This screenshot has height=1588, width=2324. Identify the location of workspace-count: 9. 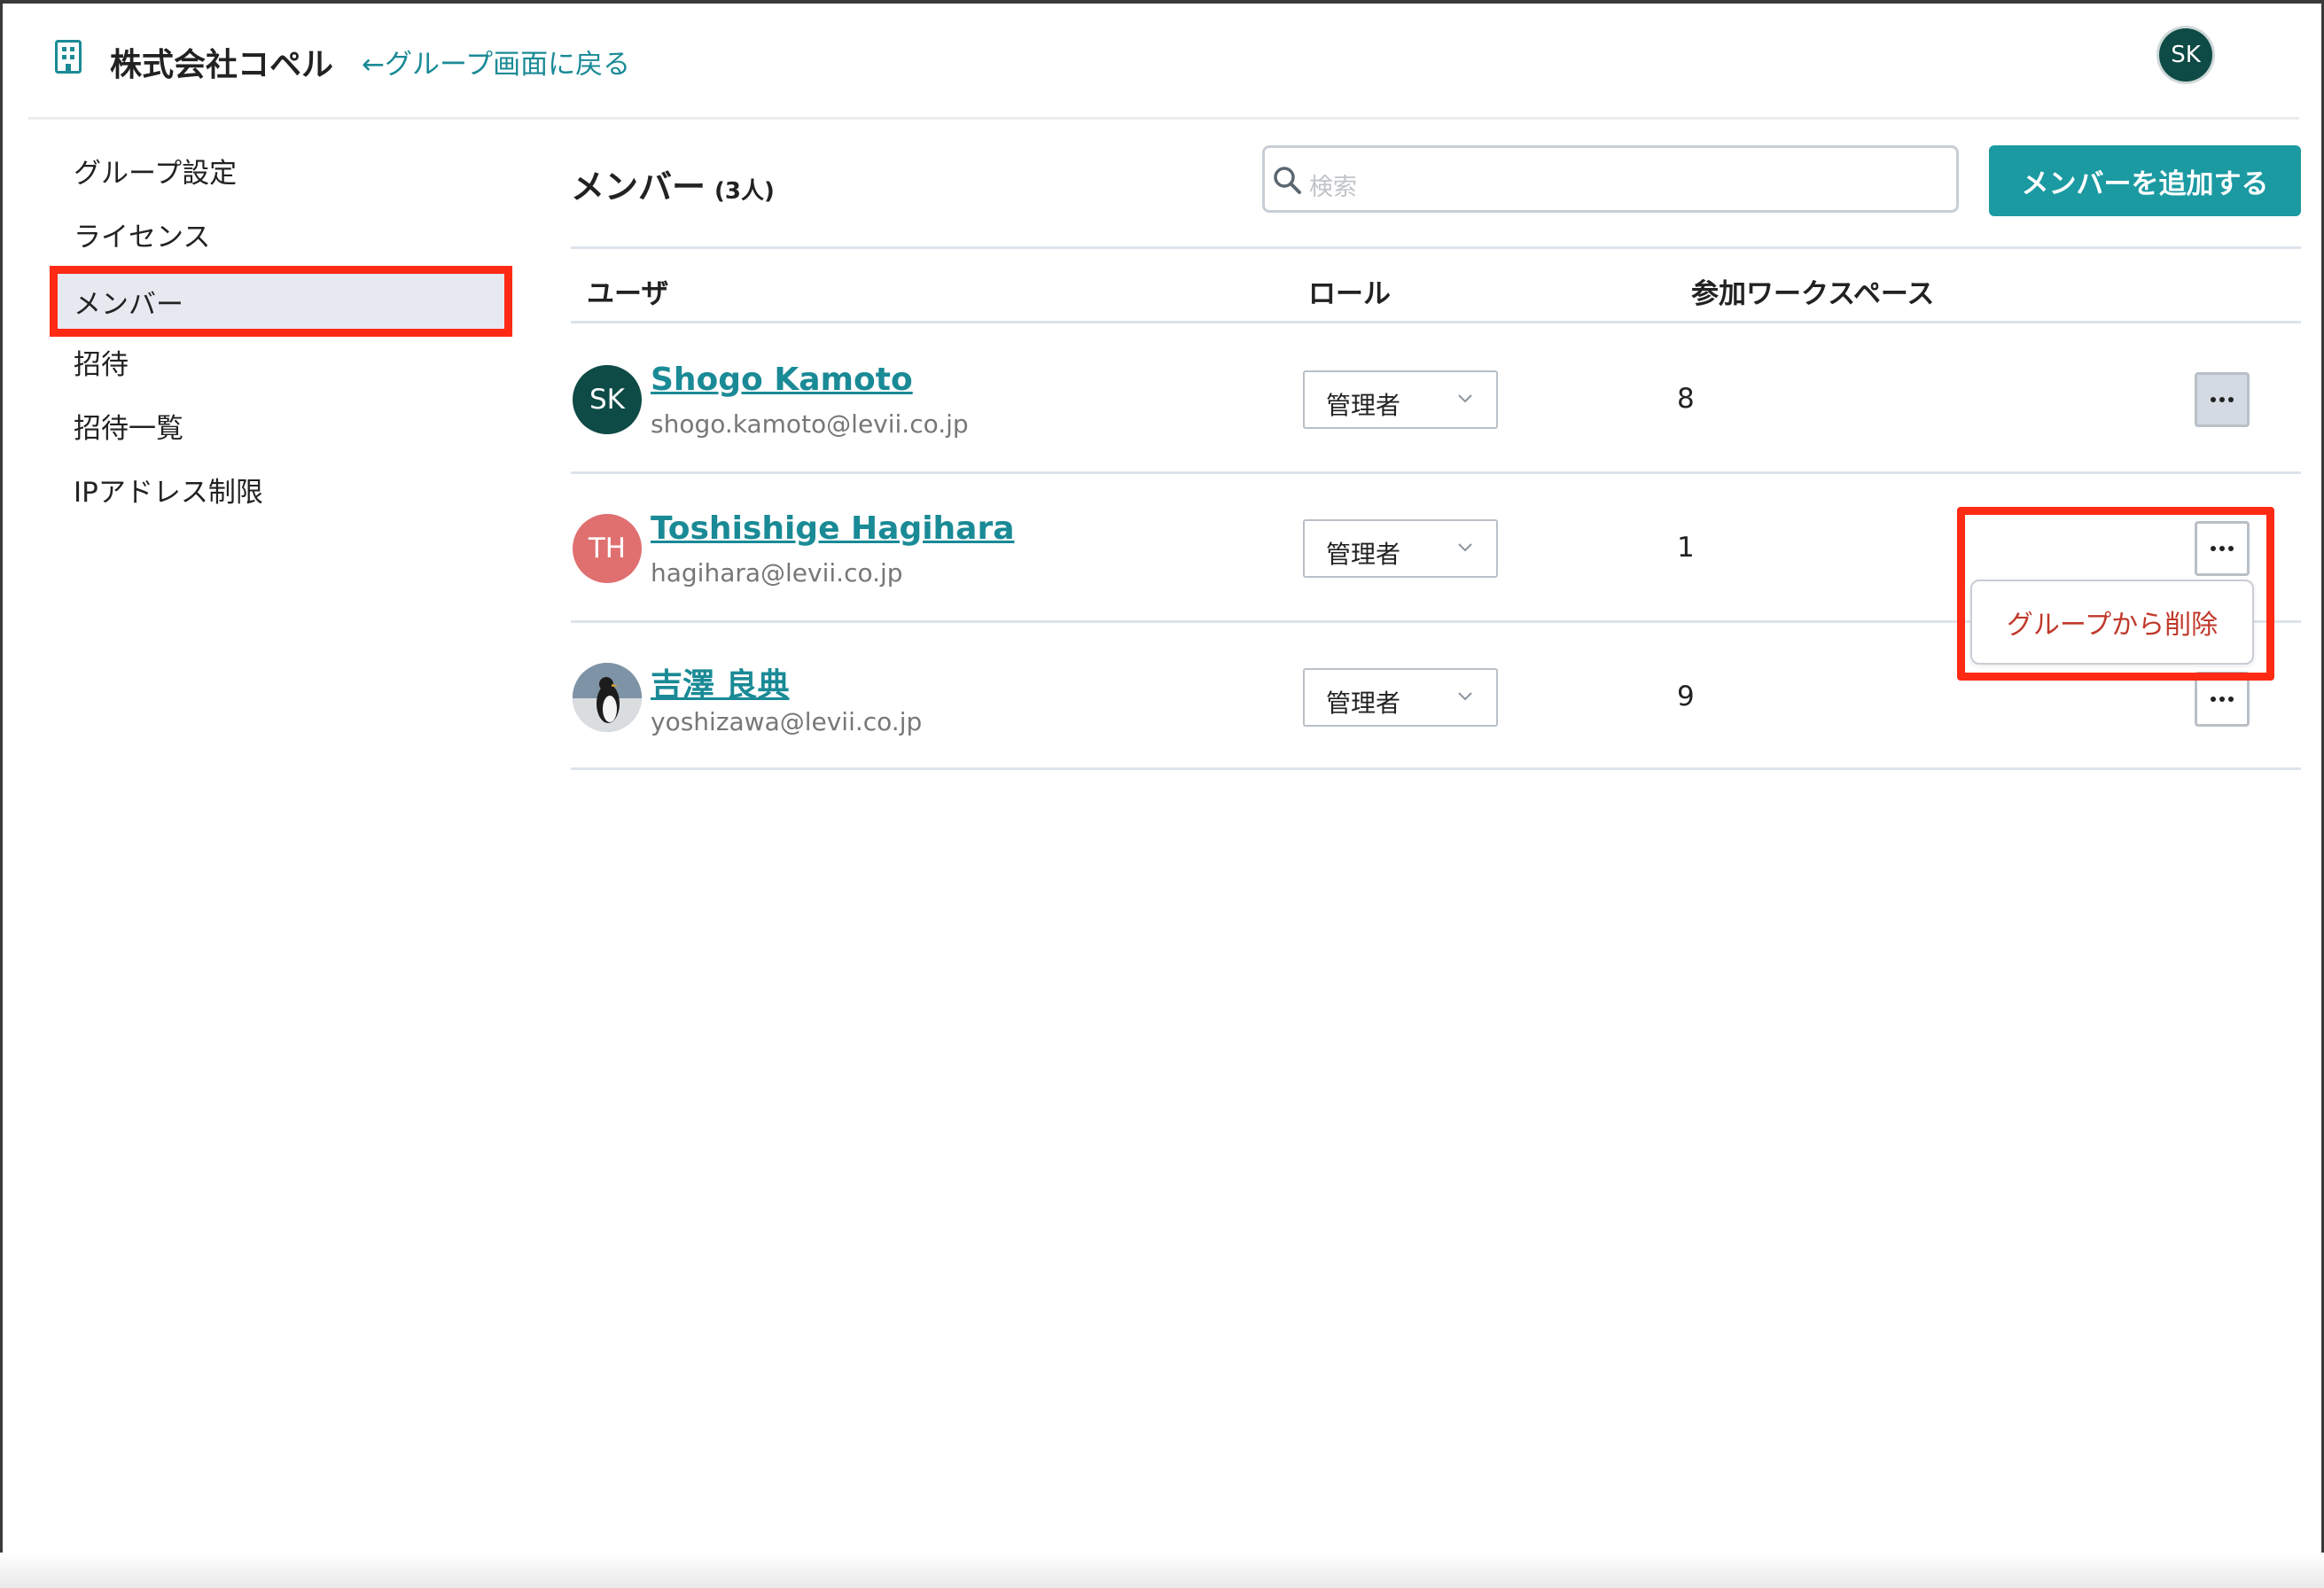
(1686, 696).